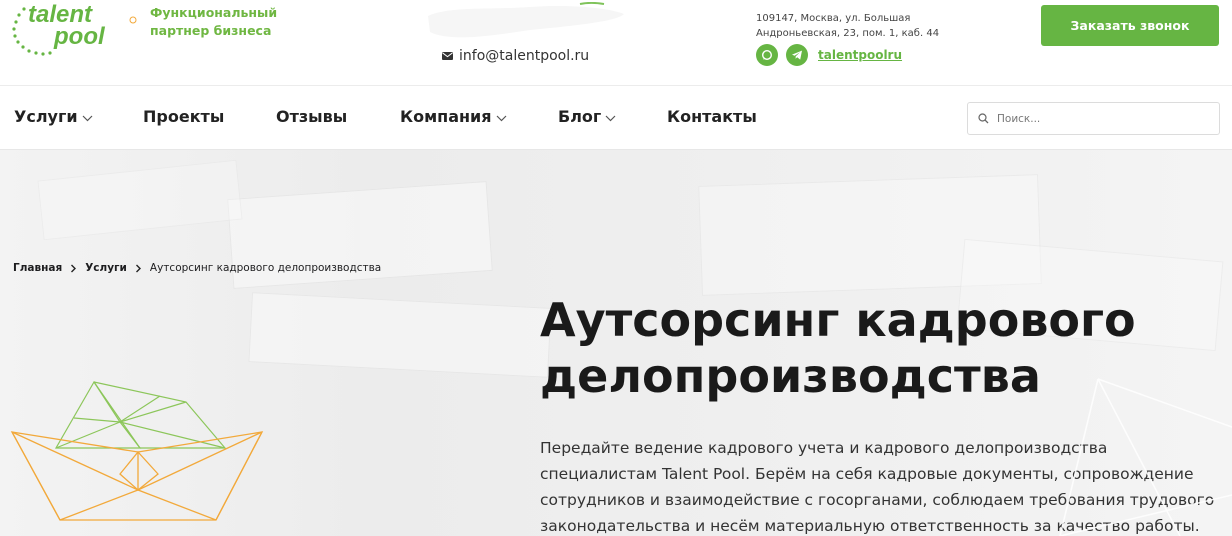 This screenshot has width=1232, height=536. Describe the element at coordinates (265, 268) in the screenshot. I see `breadcrumb-current: Аутсорсинг кадрового делопроизводства` at that location.